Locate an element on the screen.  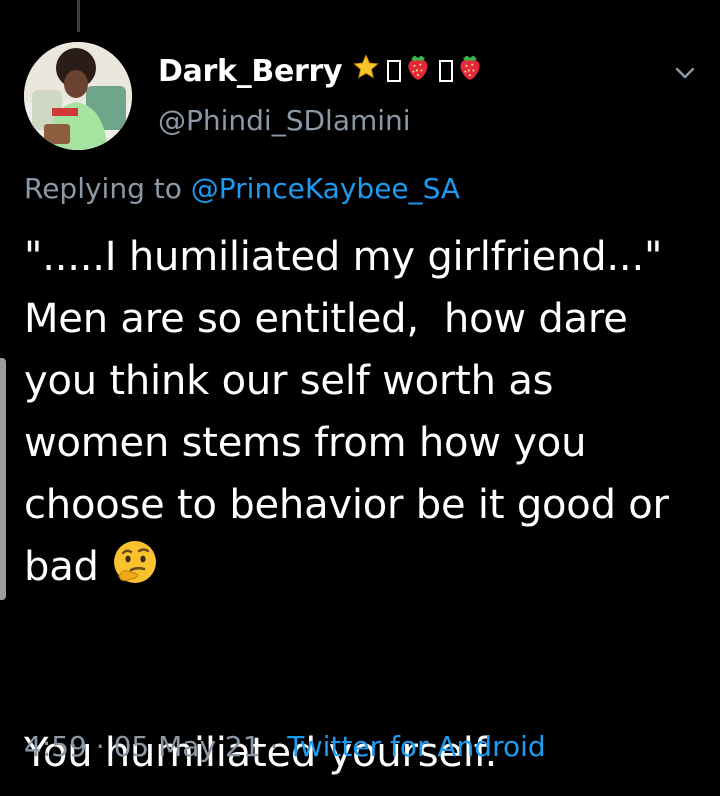
tweet-header: Dark_Berry @Phindi_SDlamini is located at coordinates (364, 97).